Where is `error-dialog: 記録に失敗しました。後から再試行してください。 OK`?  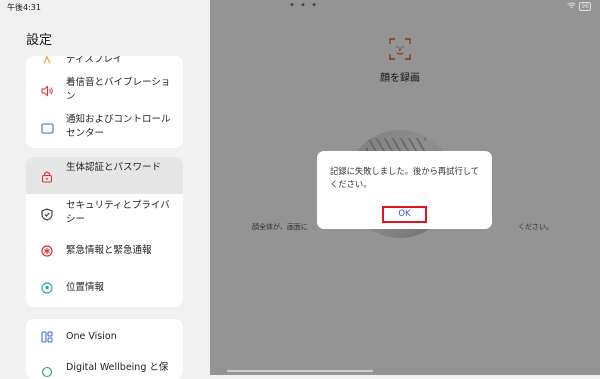
error-dialog: 記録に失敗しました。後から再試行してください。 OK is located at coordinates (404, 190).